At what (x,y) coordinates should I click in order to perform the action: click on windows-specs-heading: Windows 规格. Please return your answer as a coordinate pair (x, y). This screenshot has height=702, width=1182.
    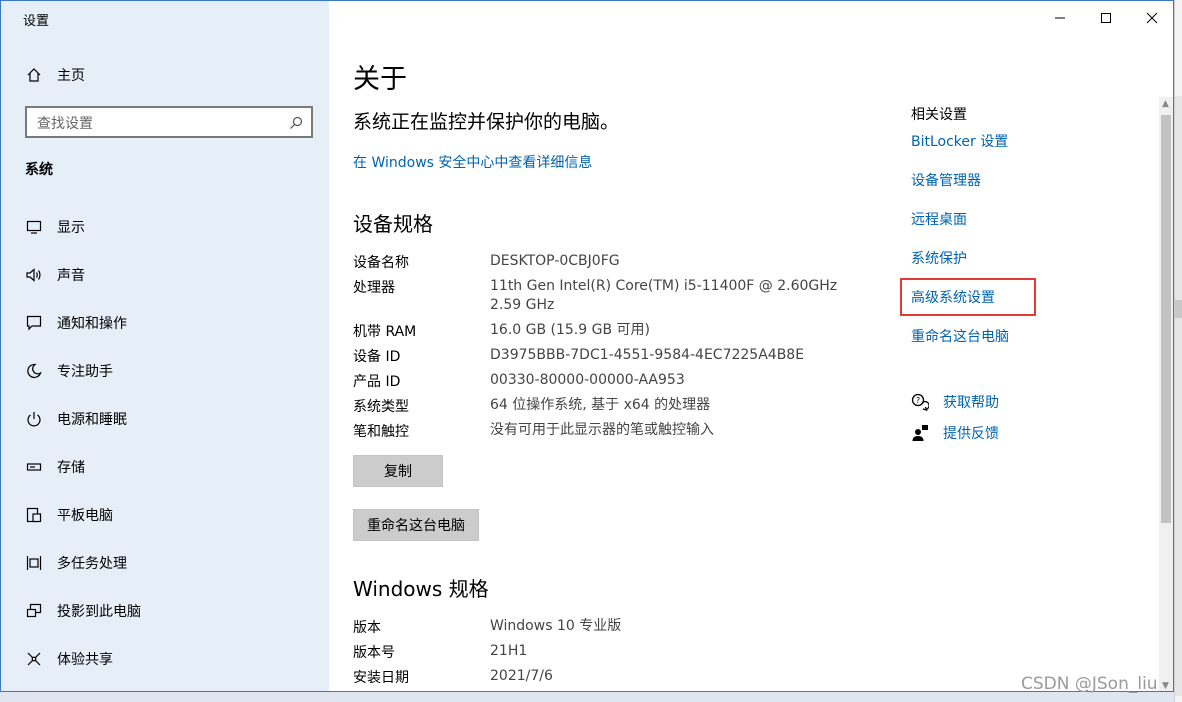
    Looking at the image, I should click on (421, 589).